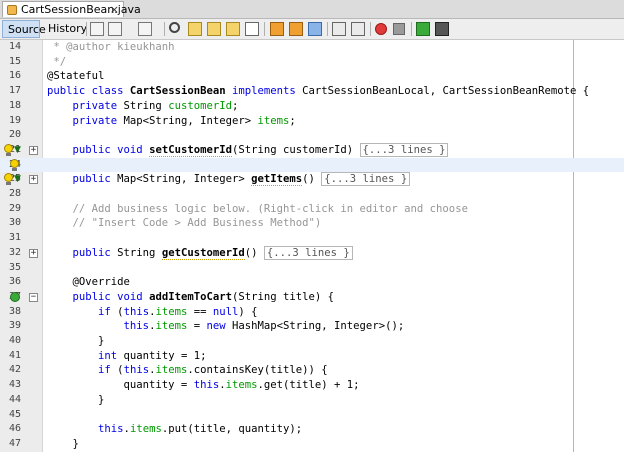 This screenshot has height=452, width=624. What do you see at coordinates (315, 29) in the screenshot?
I see `toggle-bookmark-icon` at bounding box center [315, 29].